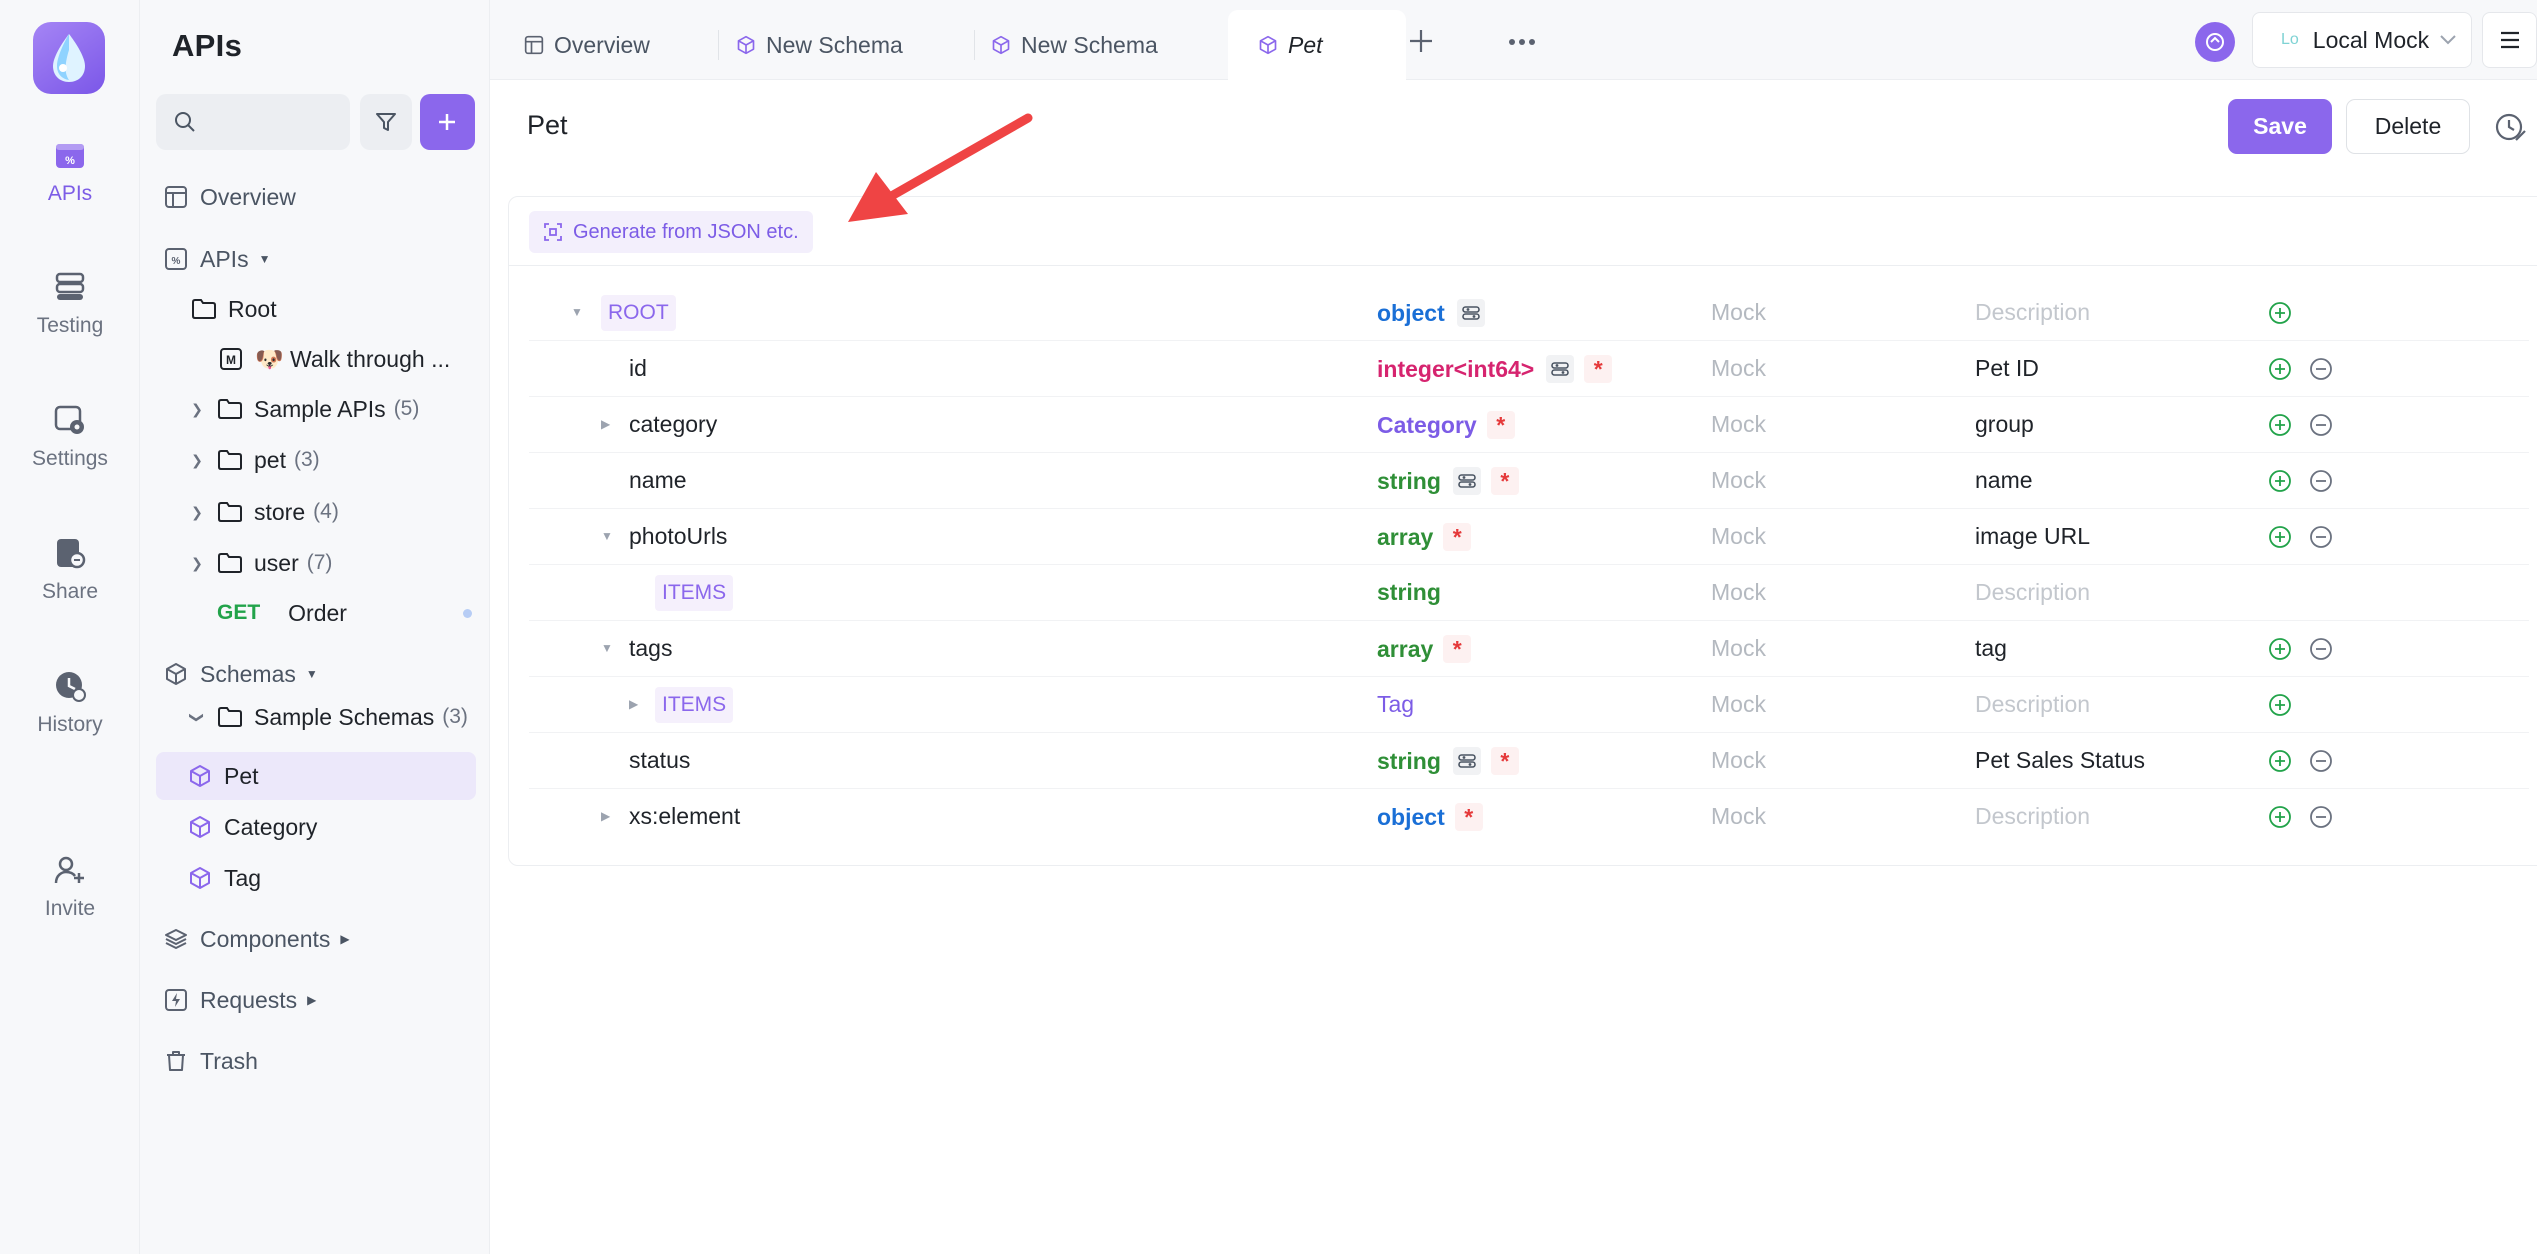 The image size is (2537, 1254). I want to click on tab-pet: Pet, so click(1317, 45).